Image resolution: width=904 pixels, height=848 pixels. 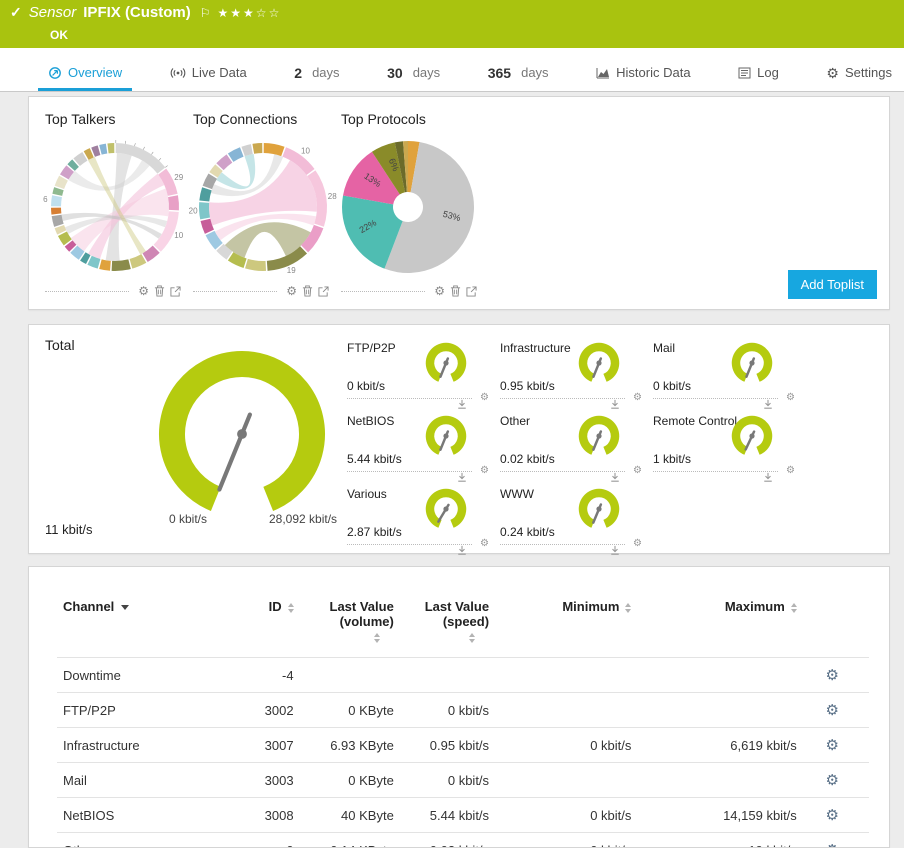 I want to click on priority-stars: ★★★☆☆, so click(x=250, y=13).